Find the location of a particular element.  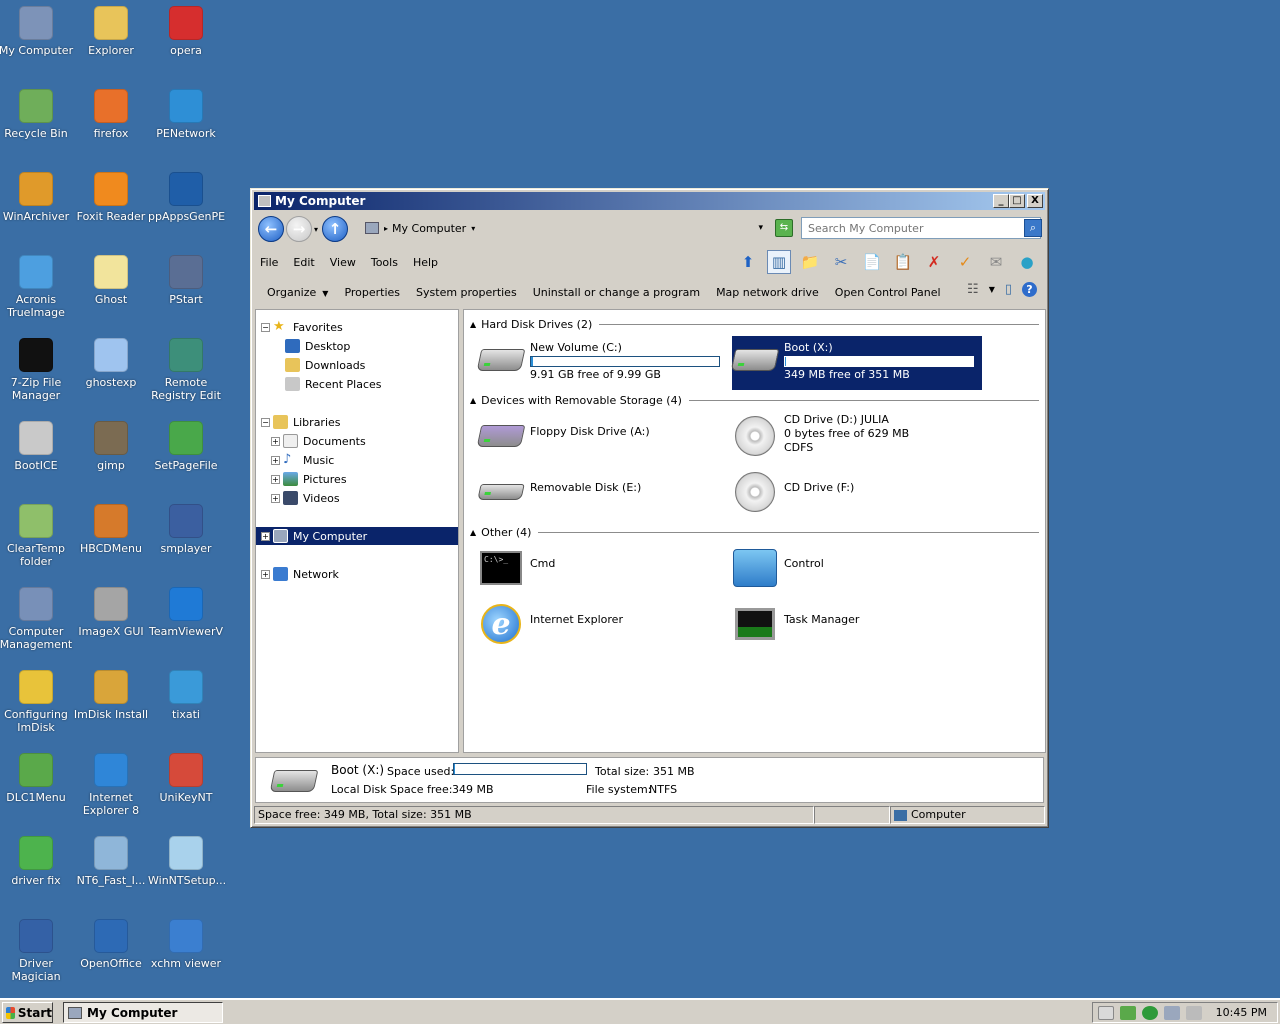

system-properties-button: System properties is located at coordinates (466, 292).